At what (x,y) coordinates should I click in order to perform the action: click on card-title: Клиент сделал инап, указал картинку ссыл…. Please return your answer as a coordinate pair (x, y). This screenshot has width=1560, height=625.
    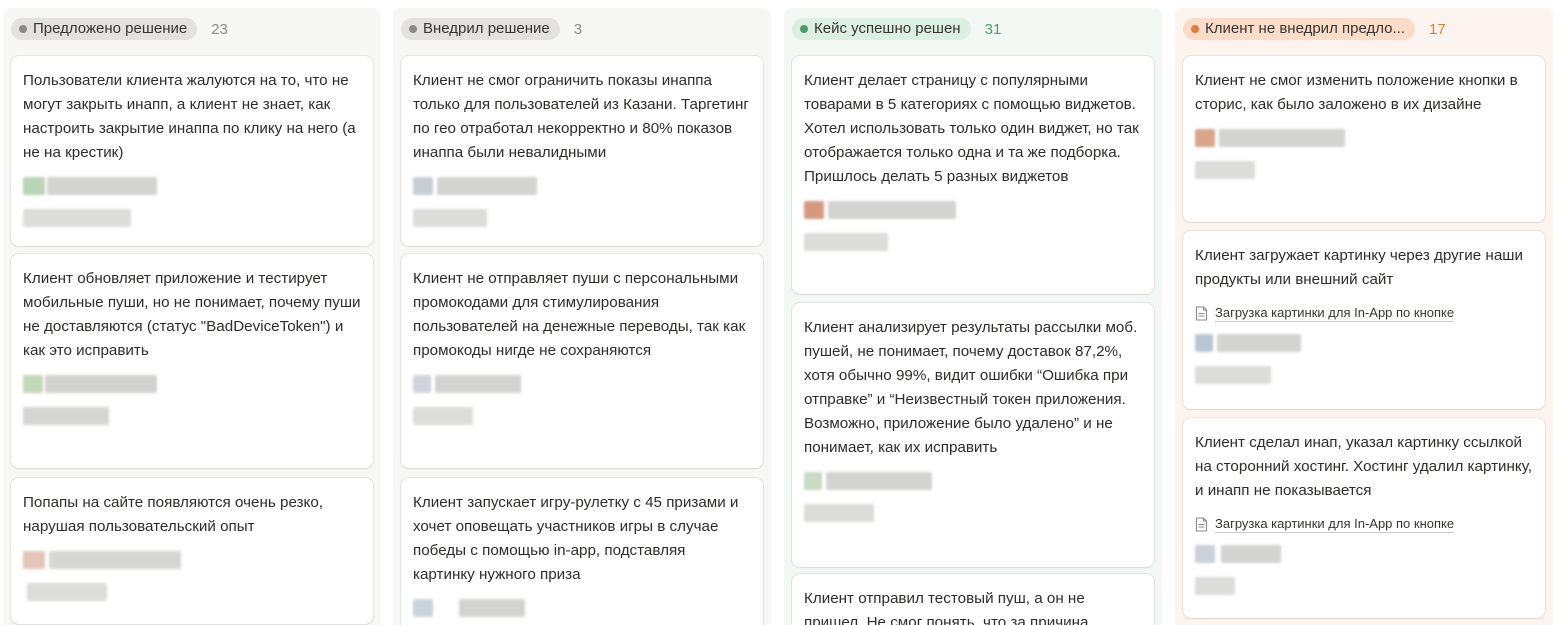
    Looking at the image, I should click on (1364, 466).